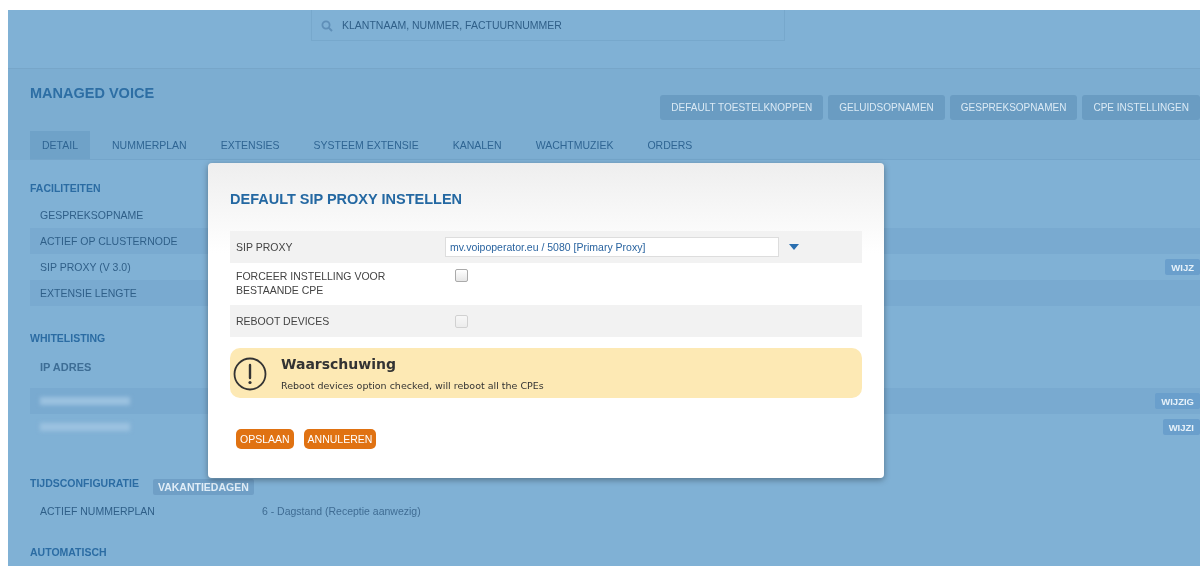  What do you see at coordinates (203, 487) in the screenshot?
I see `tag-button: VAKANTIEDAGEN` at bounding box center [203, 487].